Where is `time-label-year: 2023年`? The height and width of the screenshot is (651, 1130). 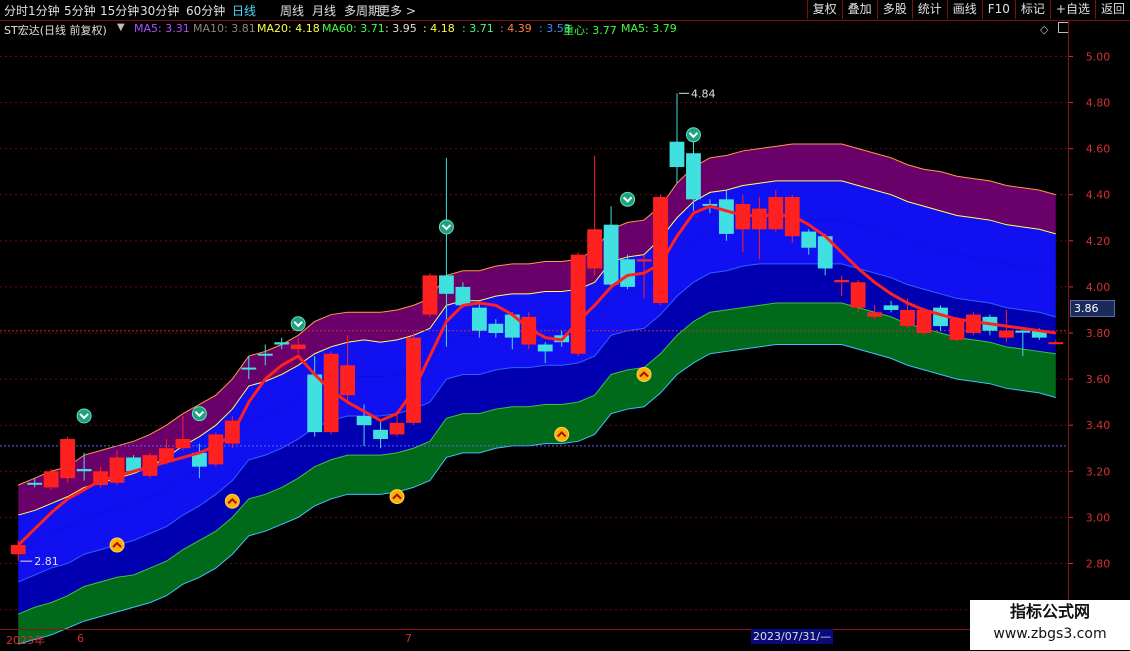
time-label-year: 2023年 is located at coordinates (25, 640).